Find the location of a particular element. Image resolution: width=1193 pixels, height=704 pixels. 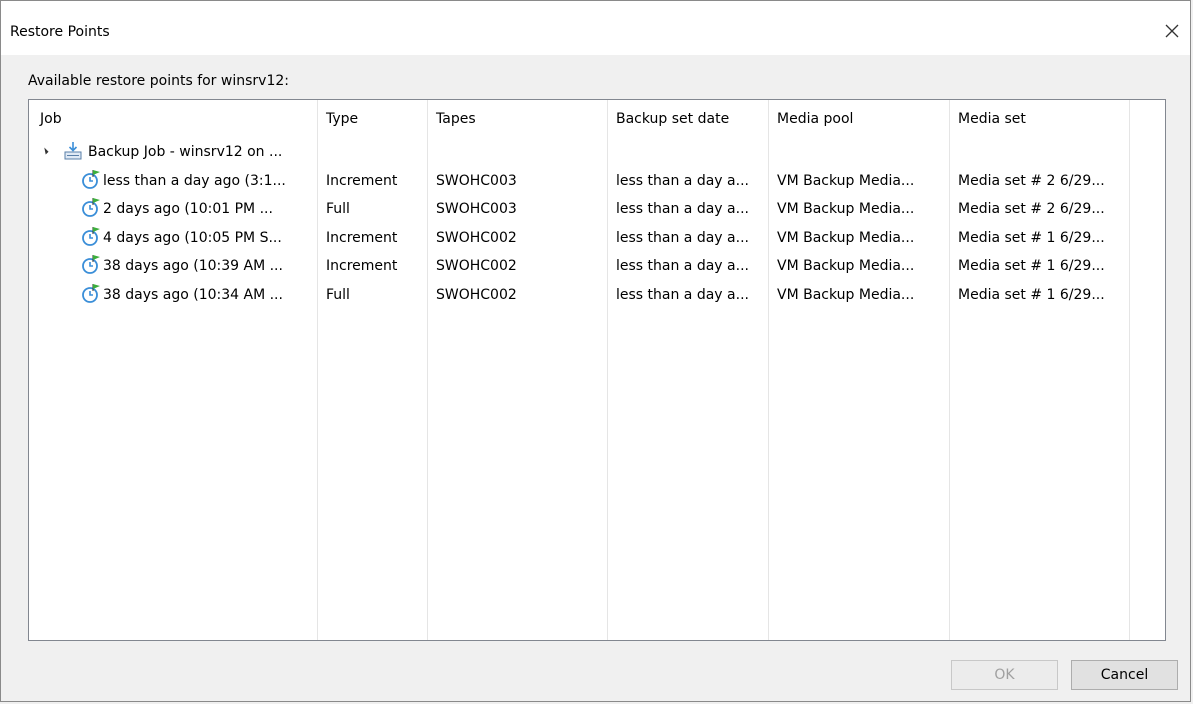

cancel-button: Cancel is located at coordinates (1124, 675).